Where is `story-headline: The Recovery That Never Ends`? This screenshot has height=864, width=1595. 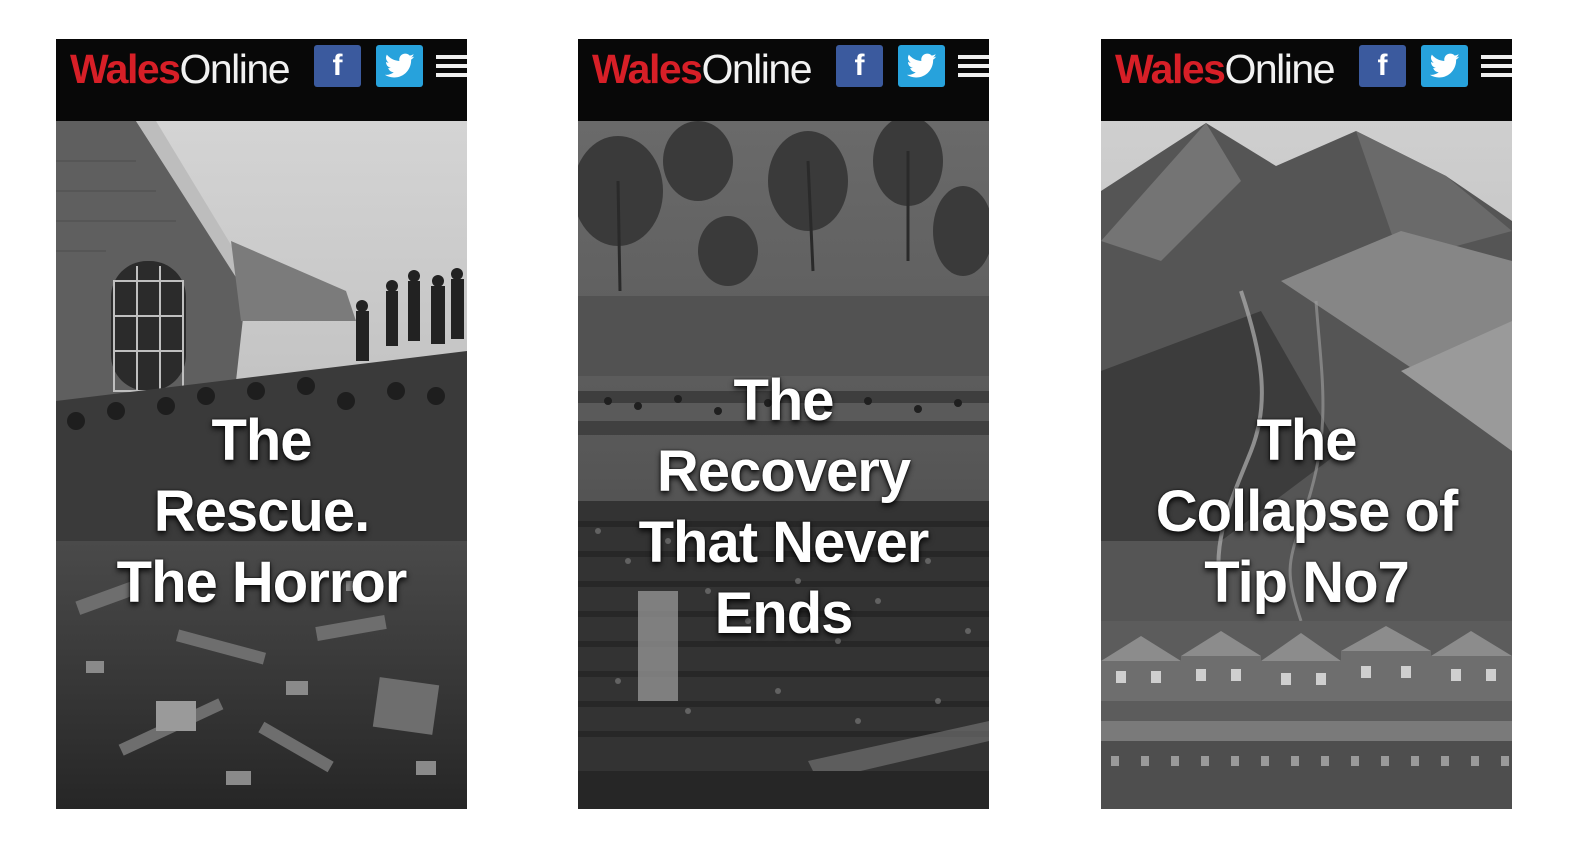
story-headline: The Recovery That Never Ends is located at coordinates (783, 507).